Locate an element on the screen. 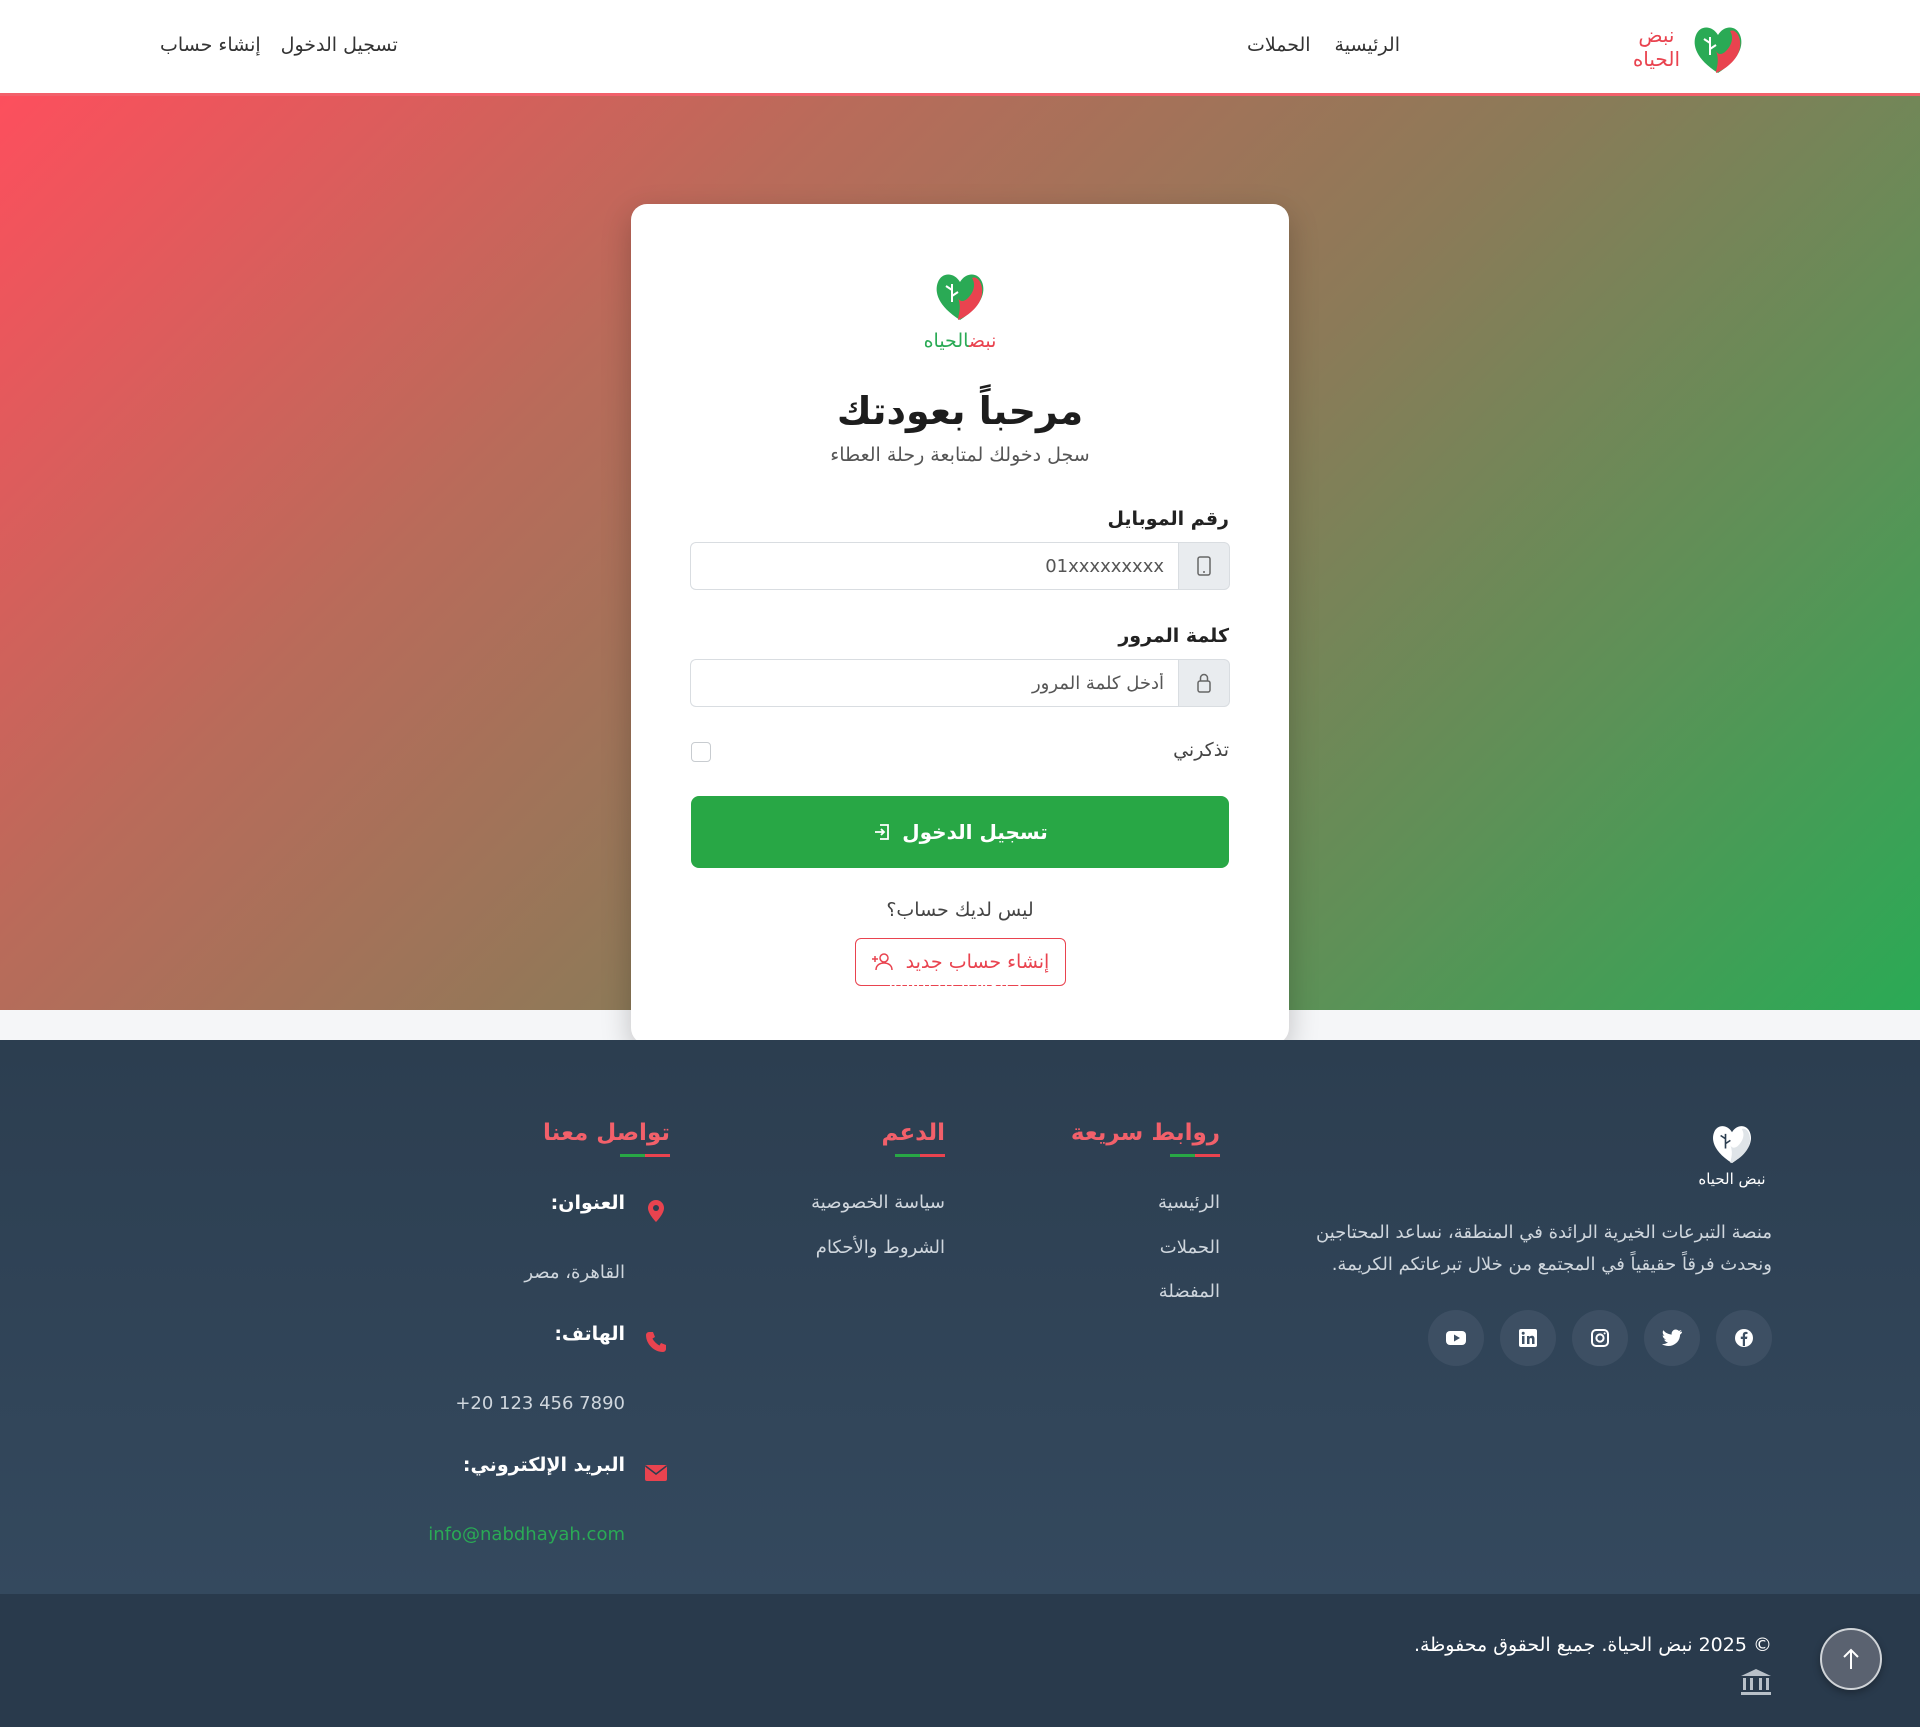  contact-email-label: البريد الإلكتروني: is located at coordinates (543, 1465).